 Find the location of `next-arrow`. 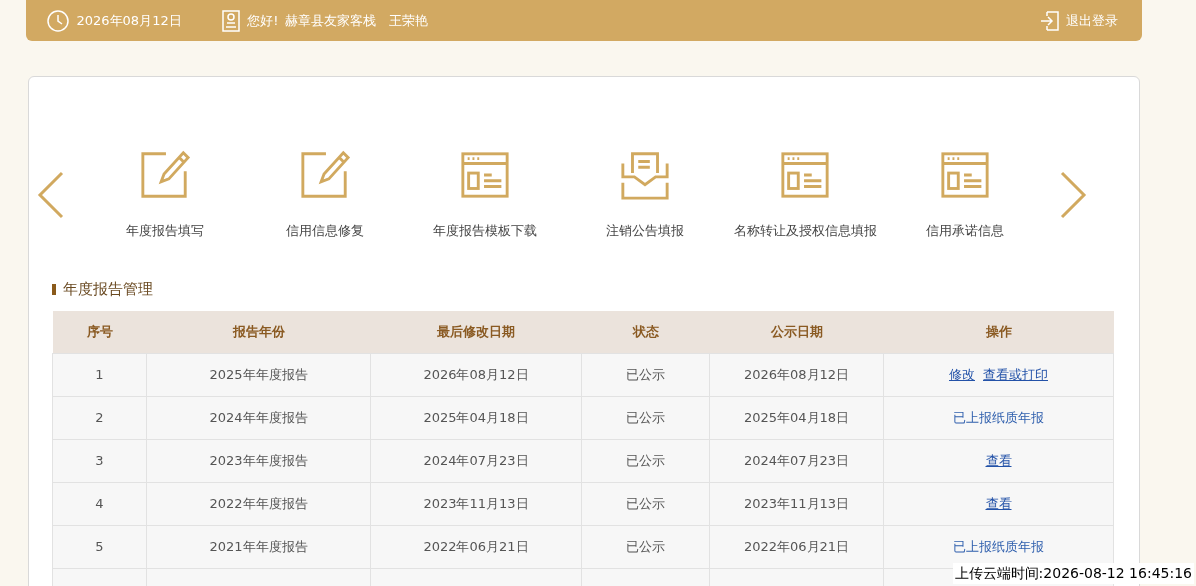

next-arrow is located at coordinates (1073, 194).